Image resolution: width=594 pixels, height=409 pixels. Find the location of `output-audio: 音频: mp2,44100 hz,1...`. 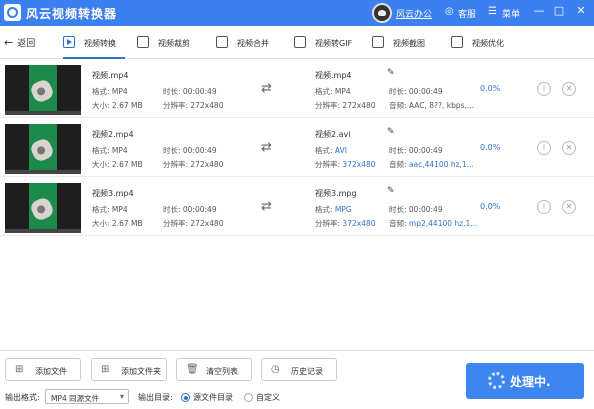

output-audio: 音频: mp2,44100 hz,1... is located at coordinates (433, 223).